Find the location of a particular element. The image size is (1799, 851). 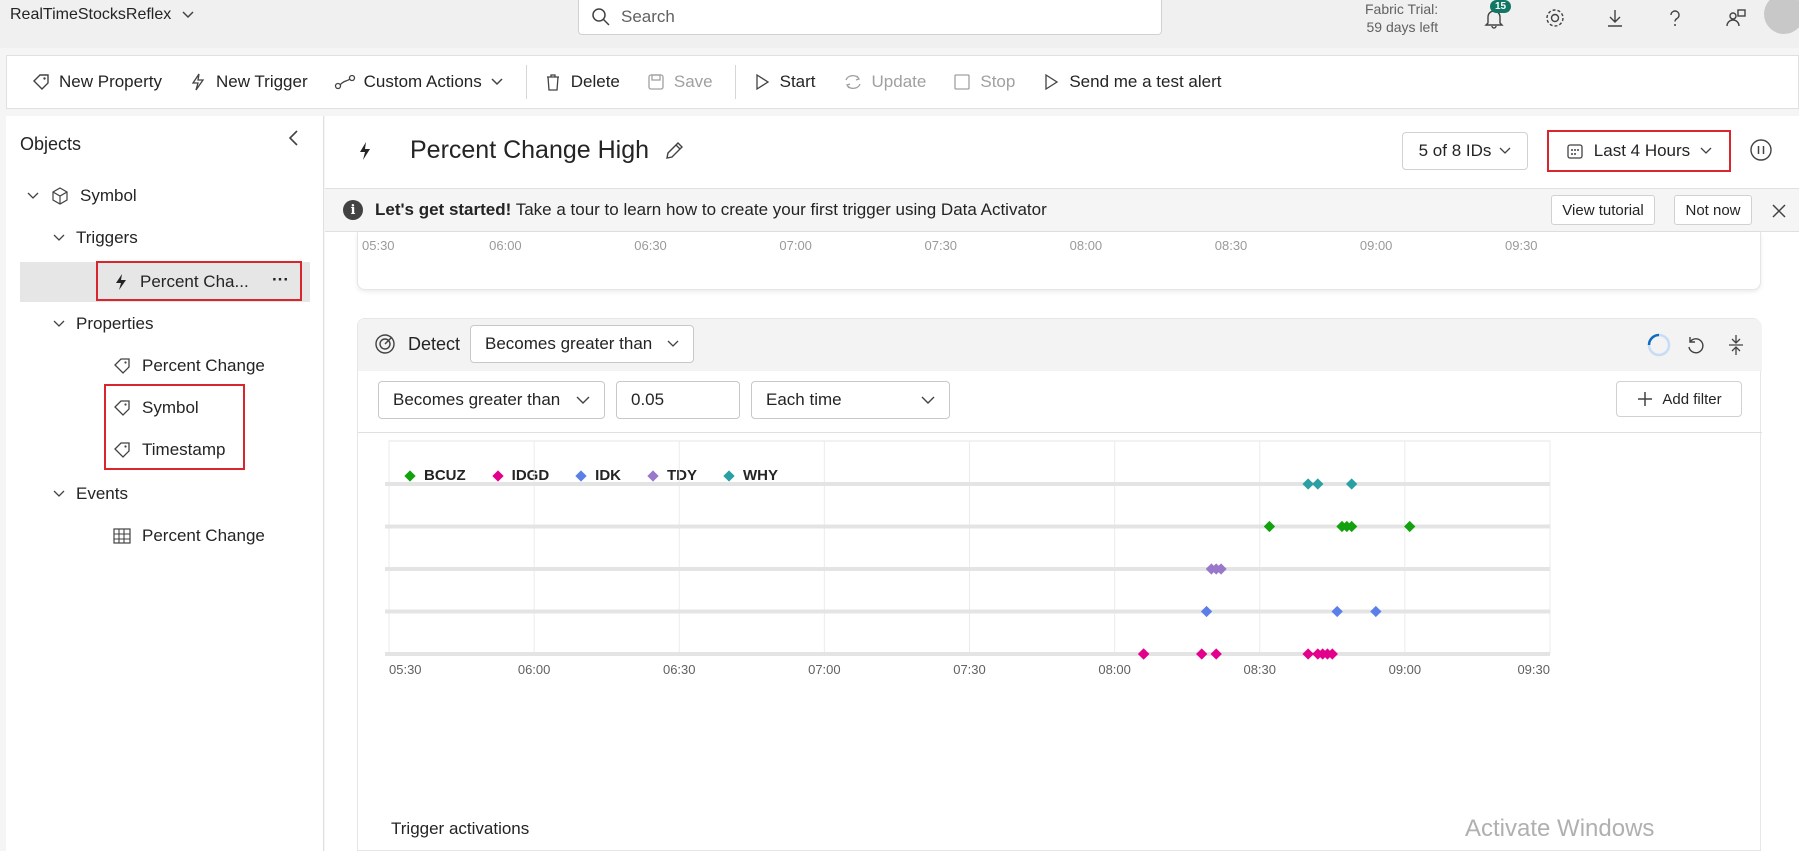

save-icon is located at coordinates (656, 82).